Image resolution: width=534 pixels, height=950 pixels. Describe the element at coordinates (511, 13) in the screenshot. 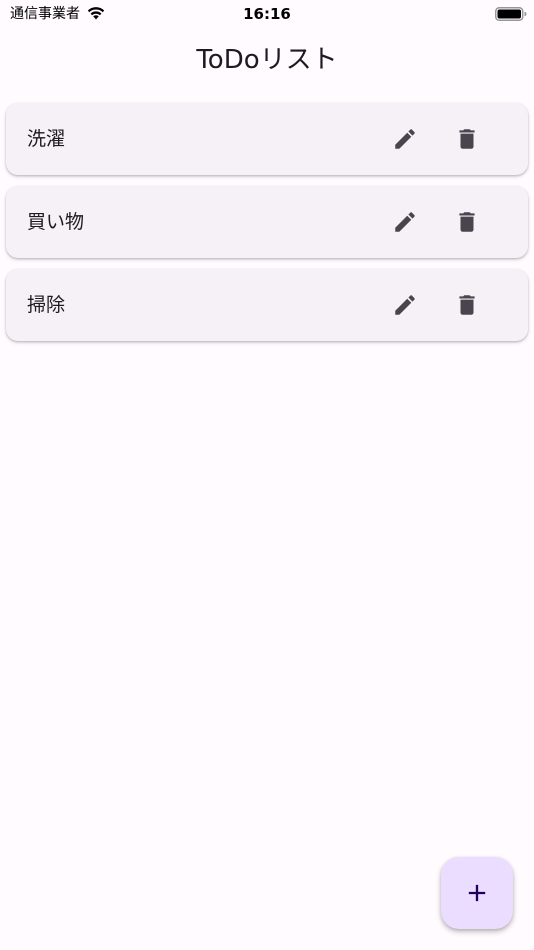

I see `battery-icon` at that location.